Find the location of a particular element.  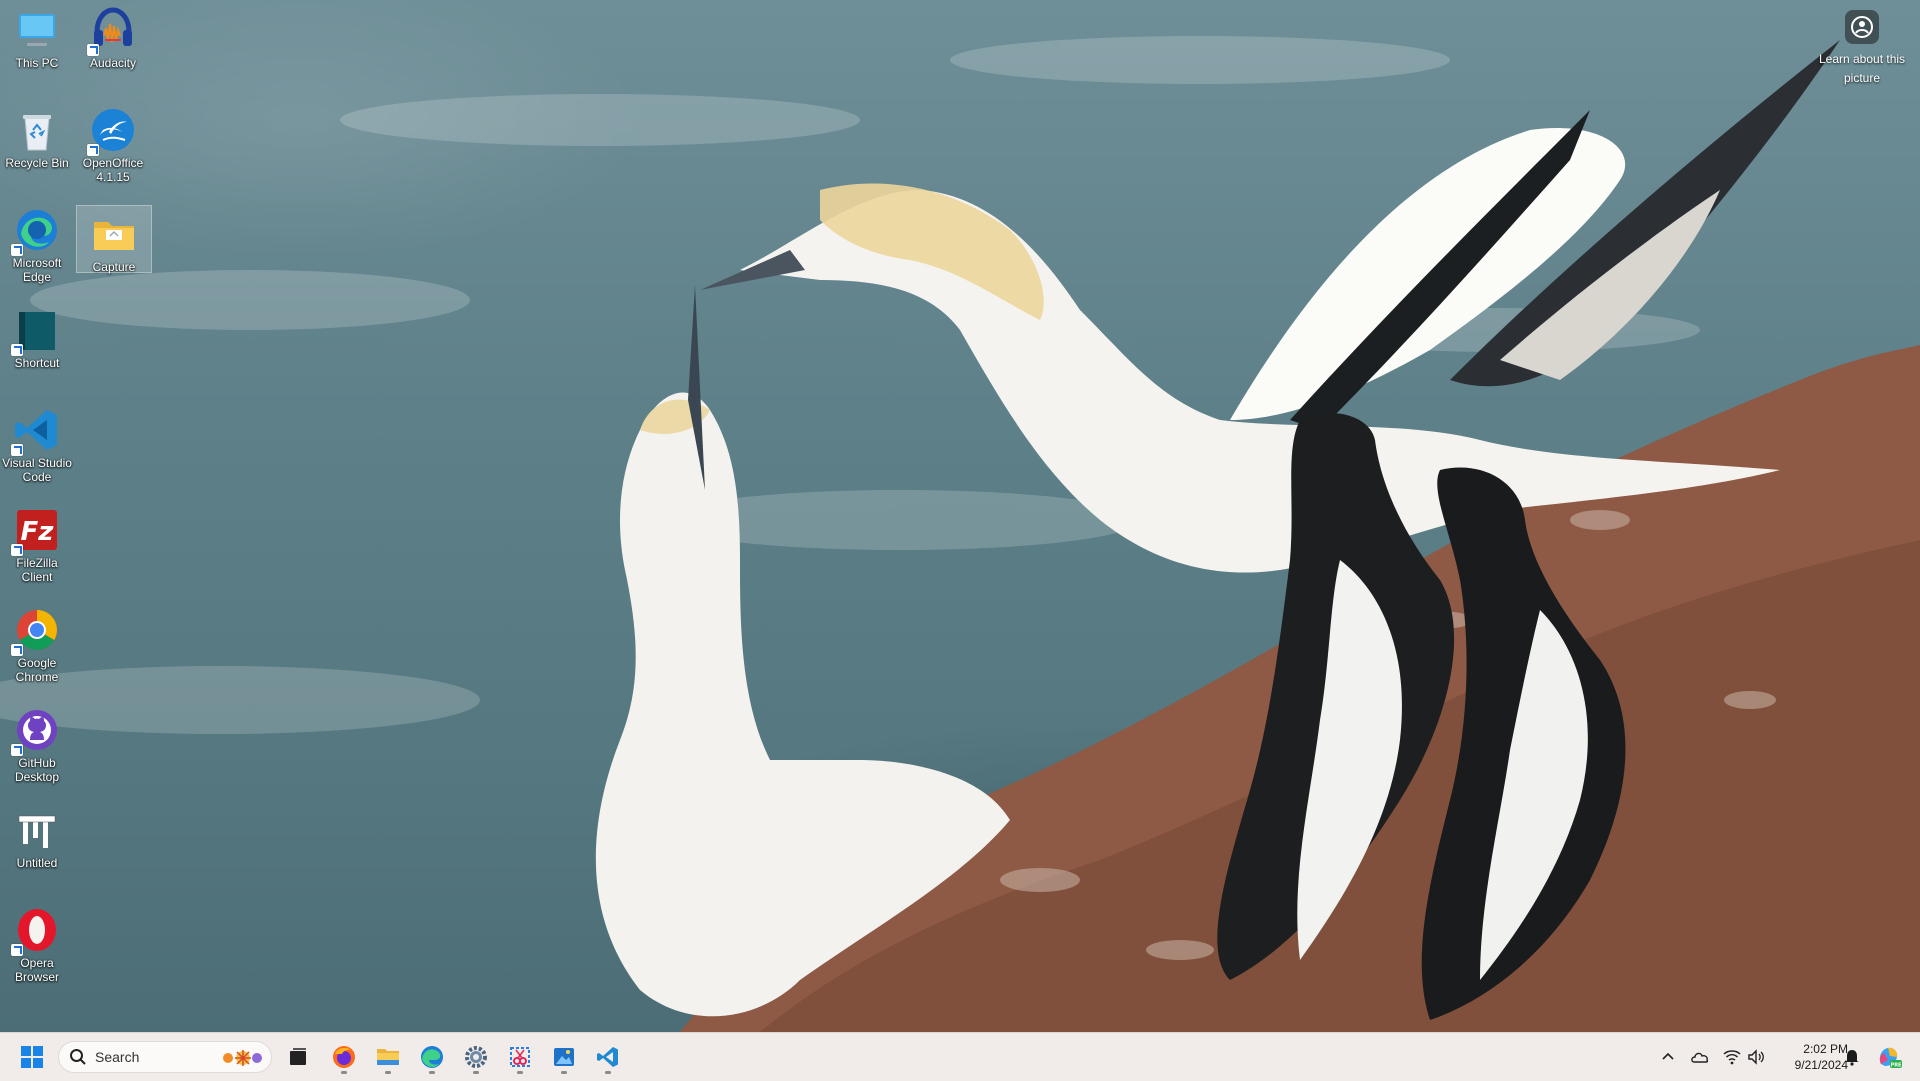

taskbar-settings is located at coordinates (476, 1057).